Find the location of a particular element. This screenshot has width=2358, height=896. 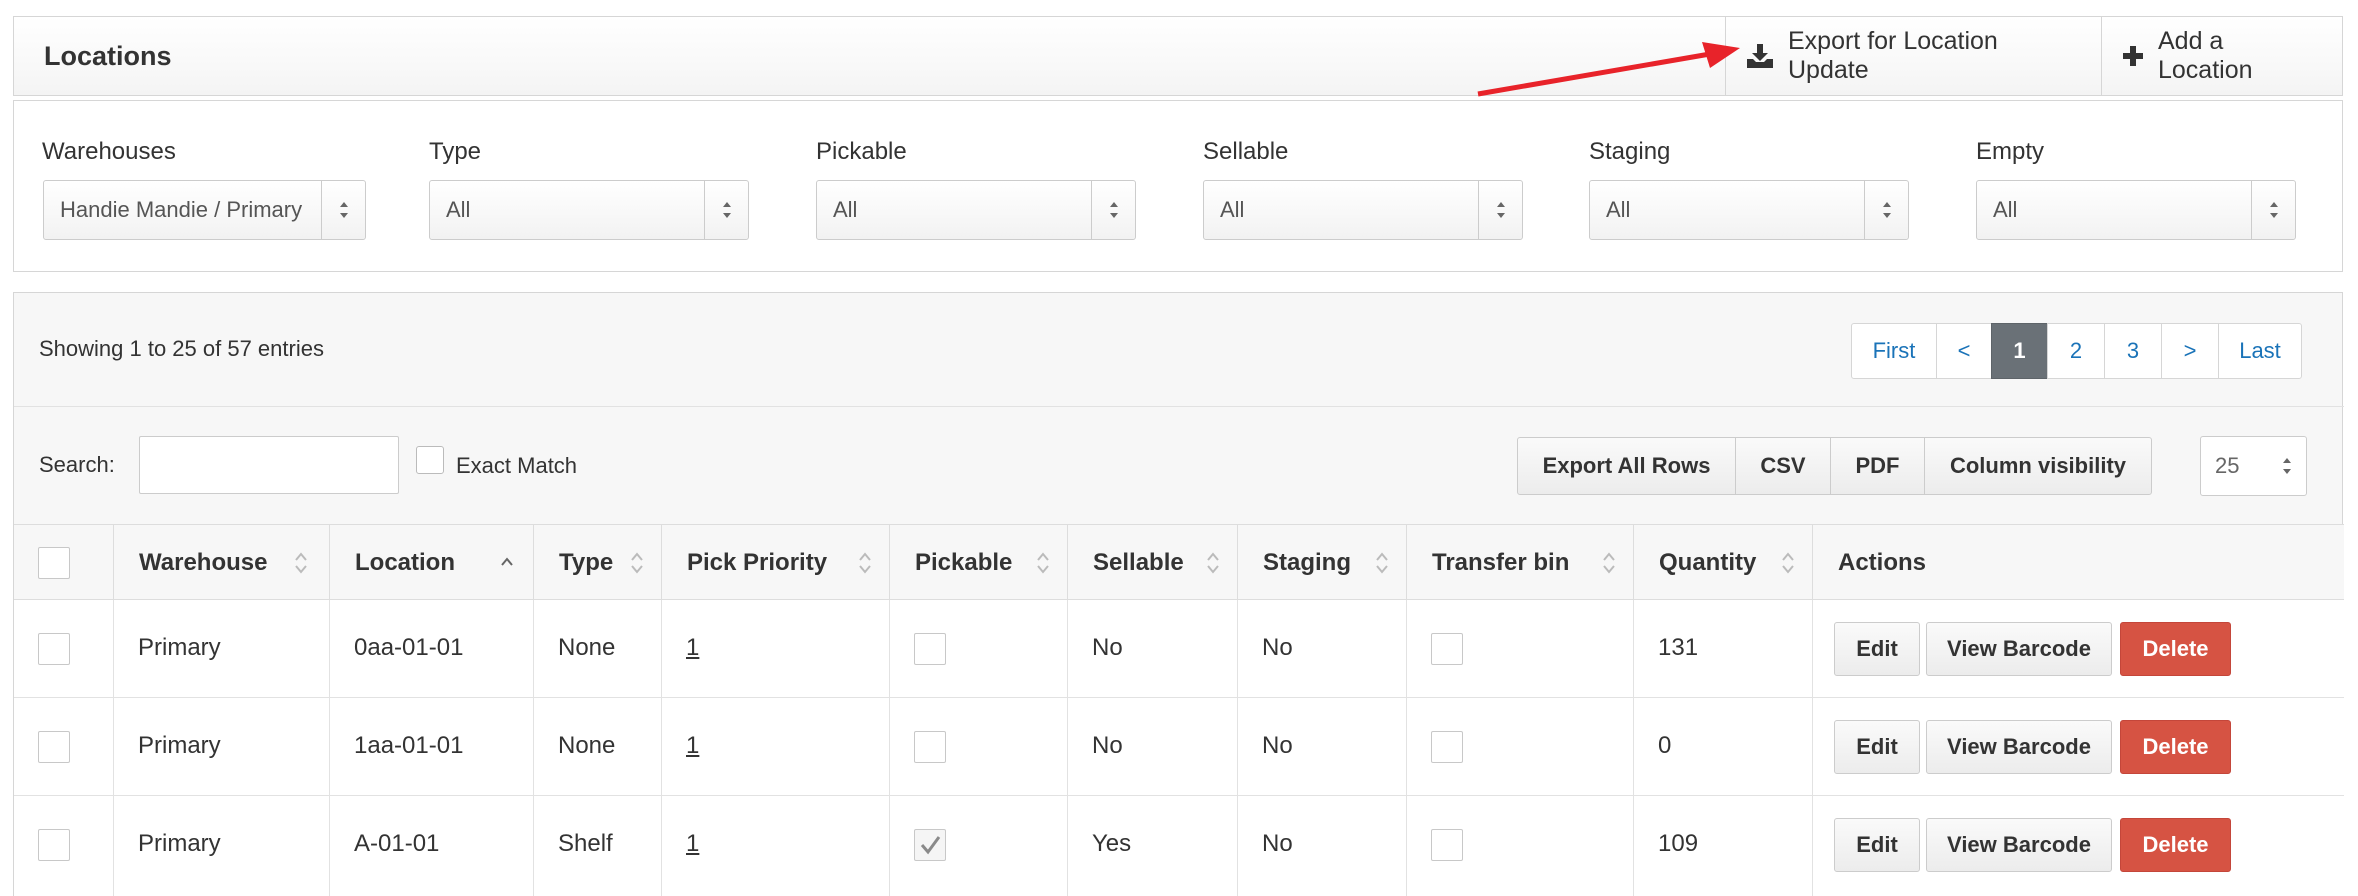

export-location-update-button: Export for Location Update is located at coordinates (1913, 56).